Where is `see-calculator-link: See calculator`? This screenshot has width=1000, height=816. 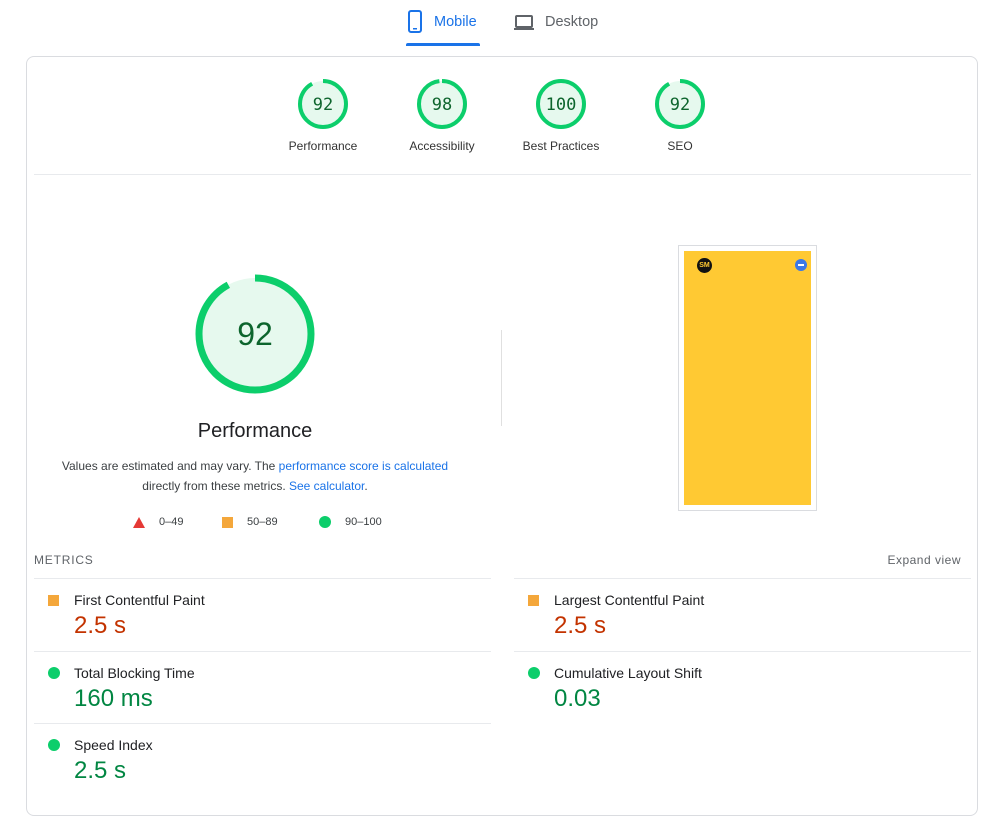
see-calculator-link: See calculator is located at coordinates (326, 486).